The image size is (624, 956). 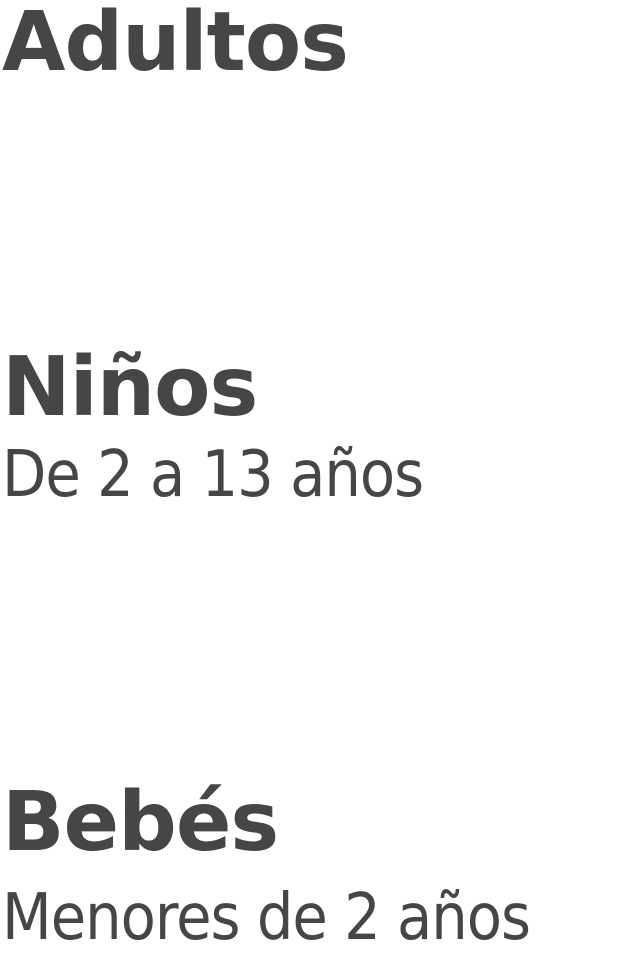 I want to click on infants-label: Bebés, so click(x=140, y=822).